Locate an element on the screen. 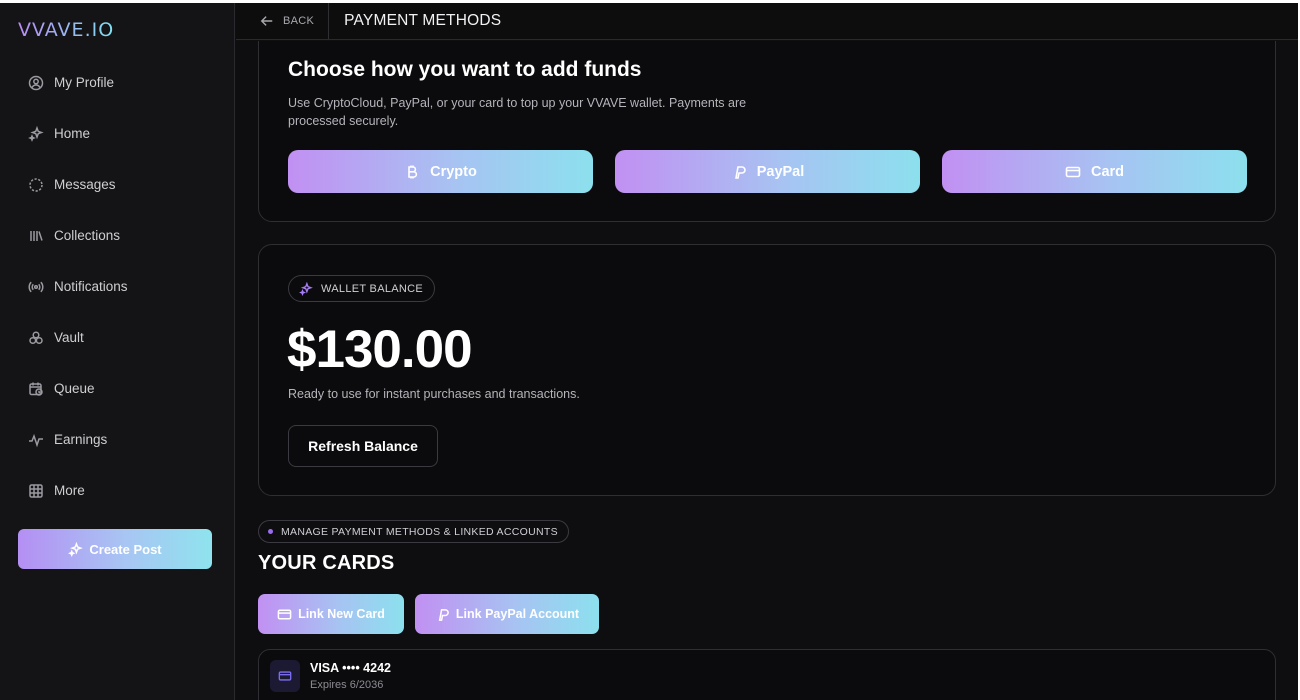  sidebar-item-label: More is located at coordinates (69, 490).